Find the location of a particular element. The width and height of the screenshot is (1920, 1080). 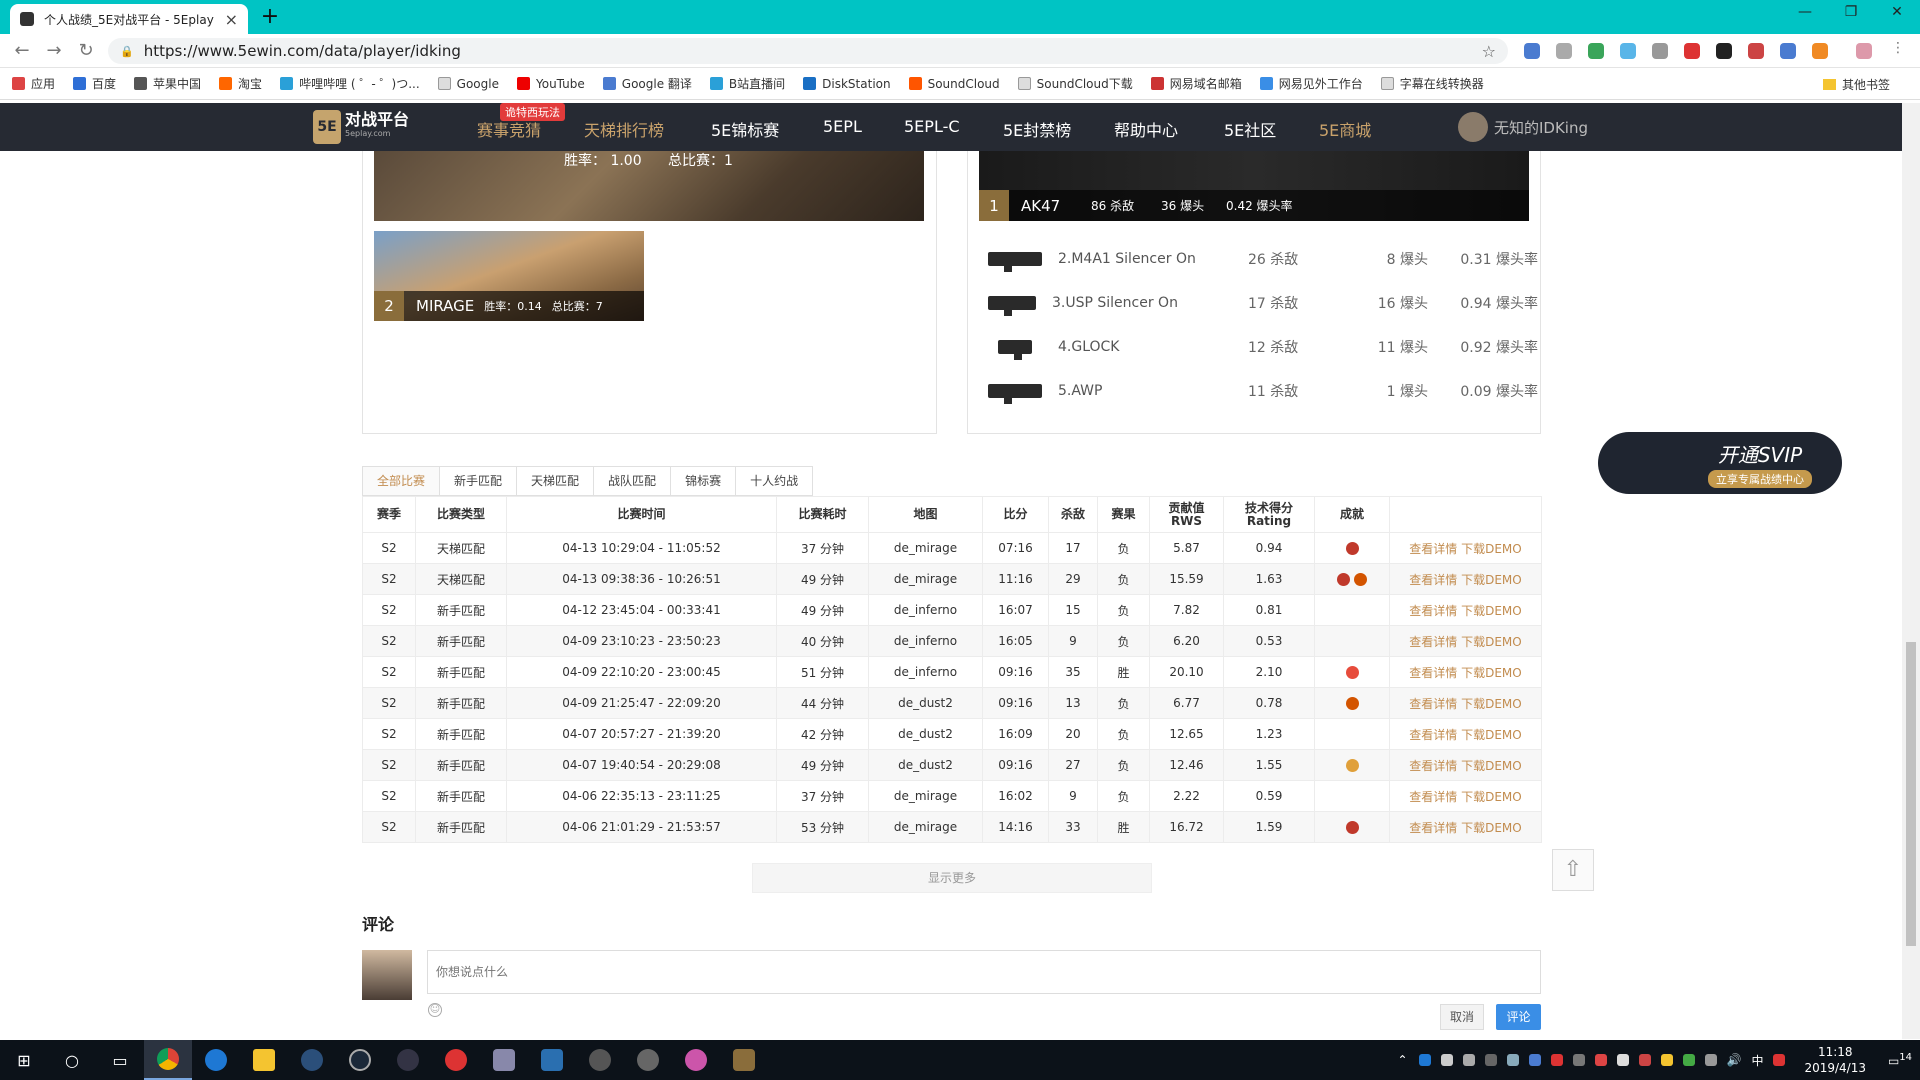

reload-button: ↻ is located at coordinates (86, 50).